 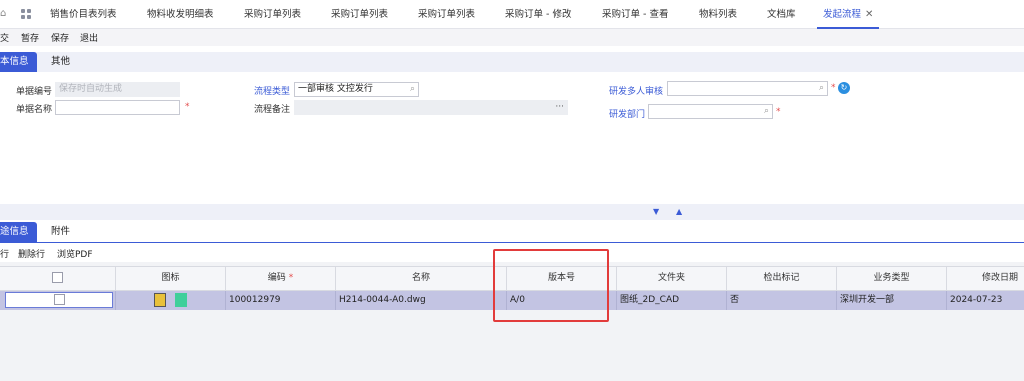 What do you see at coordinates (117, 89) in the screenshot?
I see `doc-no-field: 保存时自动生成` at bounding box center [117, 89].